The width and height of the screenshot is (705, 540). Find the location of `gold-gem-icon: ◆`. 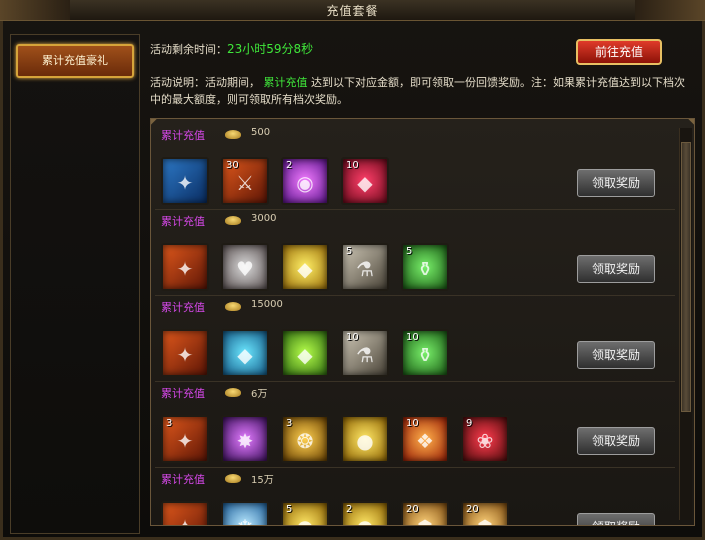

gold-gem-icon: ◆ is located at coordinates (305, 267).